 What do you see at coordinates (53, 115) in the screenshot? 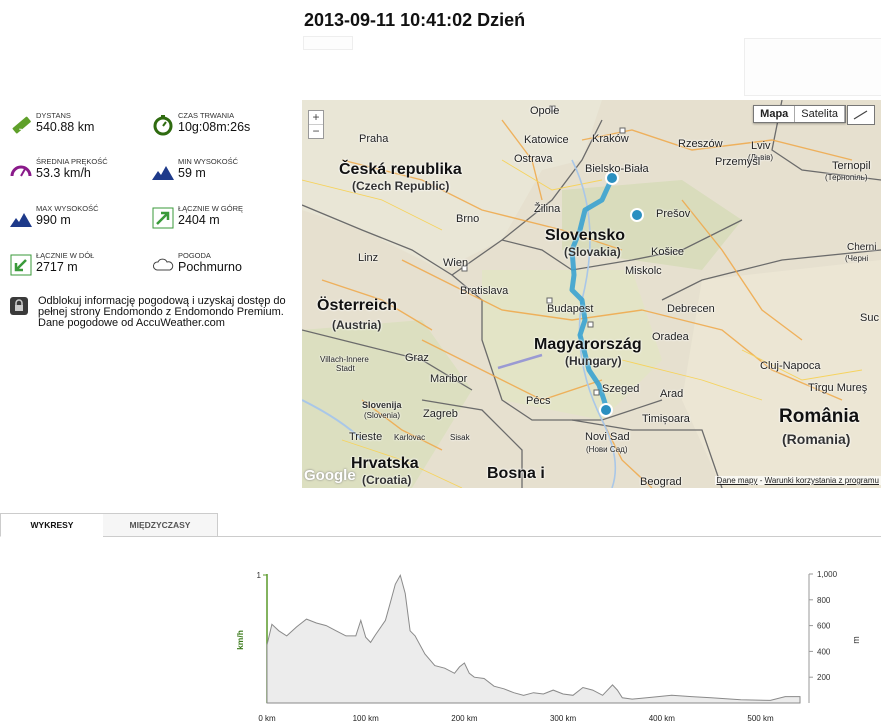
I see `stat-label: DYSTANS` at bounding box center [53, 115].